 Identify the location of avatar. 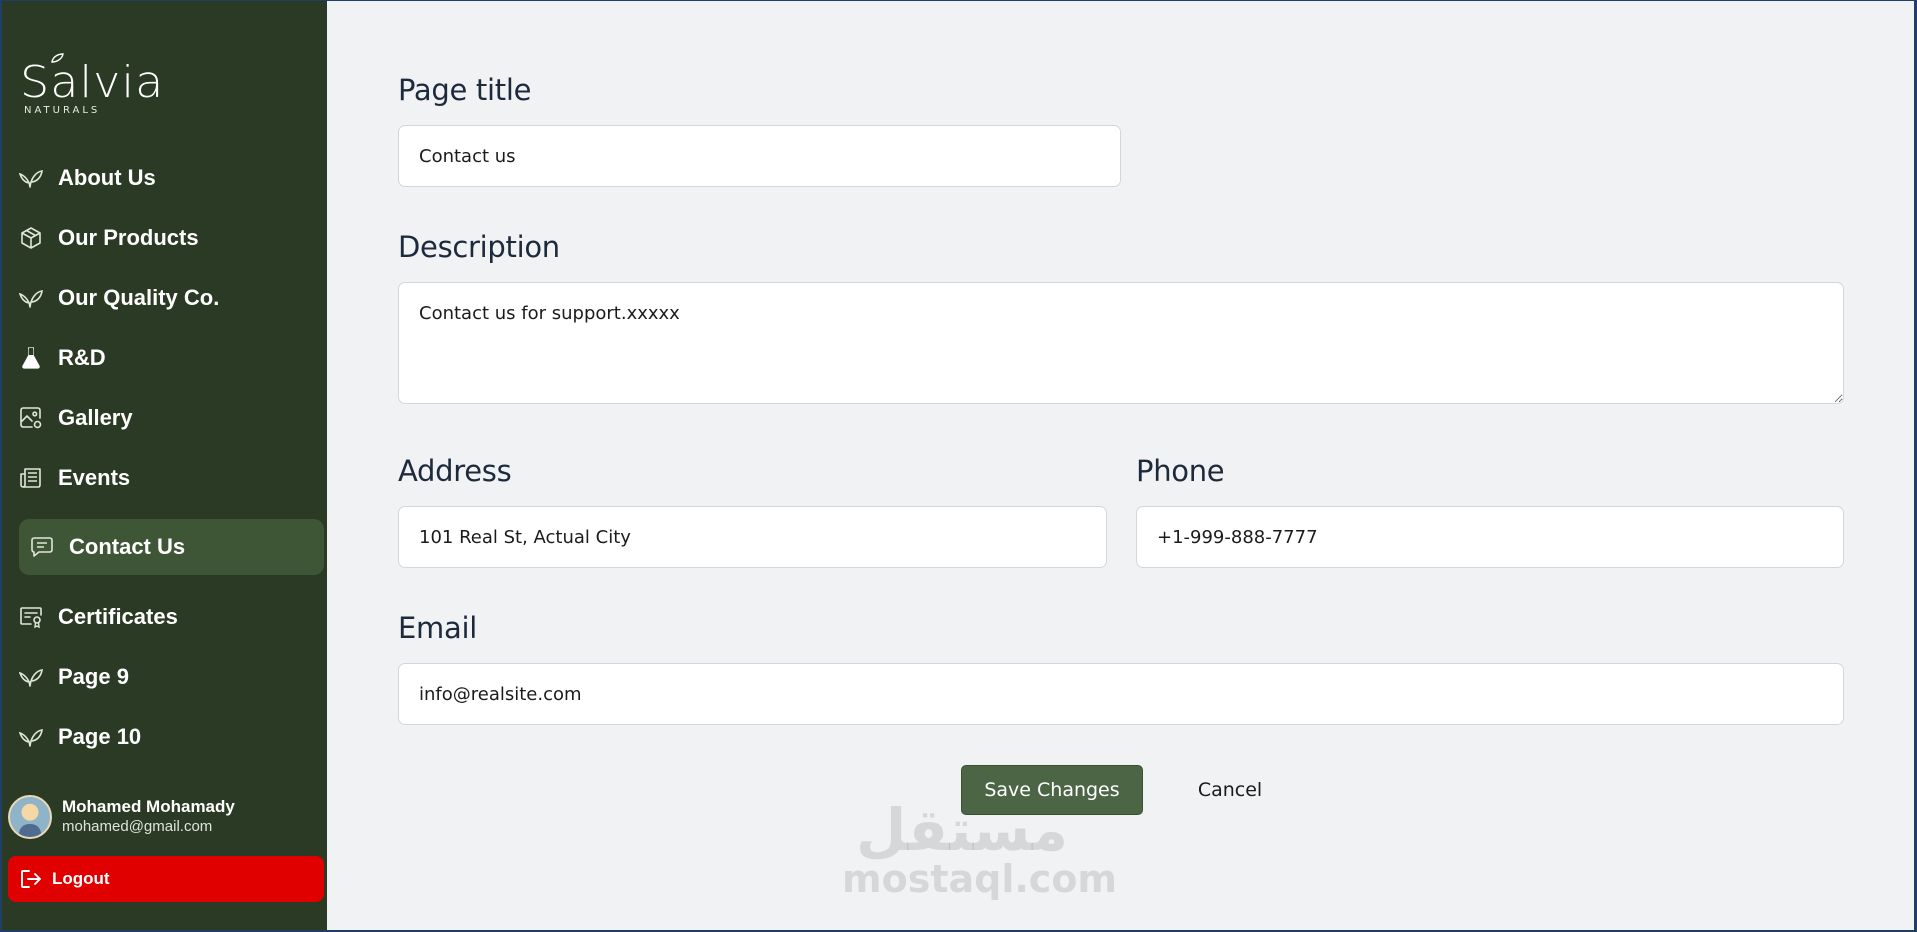
(30, 817).